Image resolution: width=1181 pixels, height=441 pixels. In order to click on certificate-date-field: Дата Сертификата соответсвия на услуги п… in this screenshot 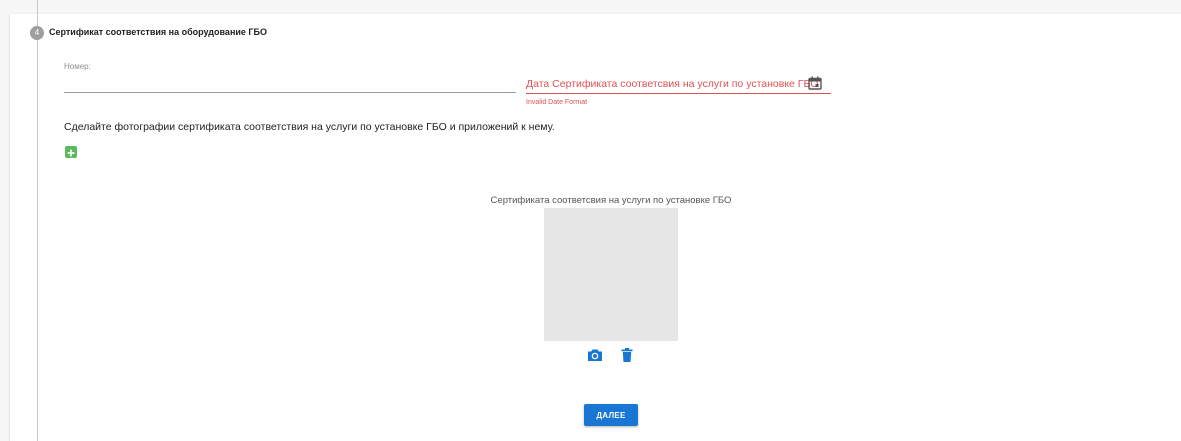, I will do `click(678, 84)`.